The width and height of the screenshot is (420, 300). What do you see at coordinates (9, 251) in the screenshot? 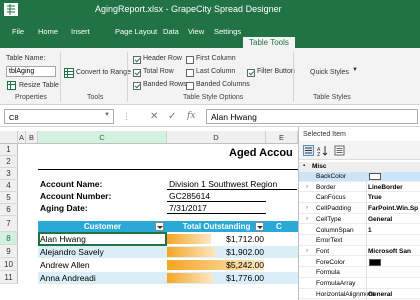
I see `row-header: 9` at bounding box center [9, 251].